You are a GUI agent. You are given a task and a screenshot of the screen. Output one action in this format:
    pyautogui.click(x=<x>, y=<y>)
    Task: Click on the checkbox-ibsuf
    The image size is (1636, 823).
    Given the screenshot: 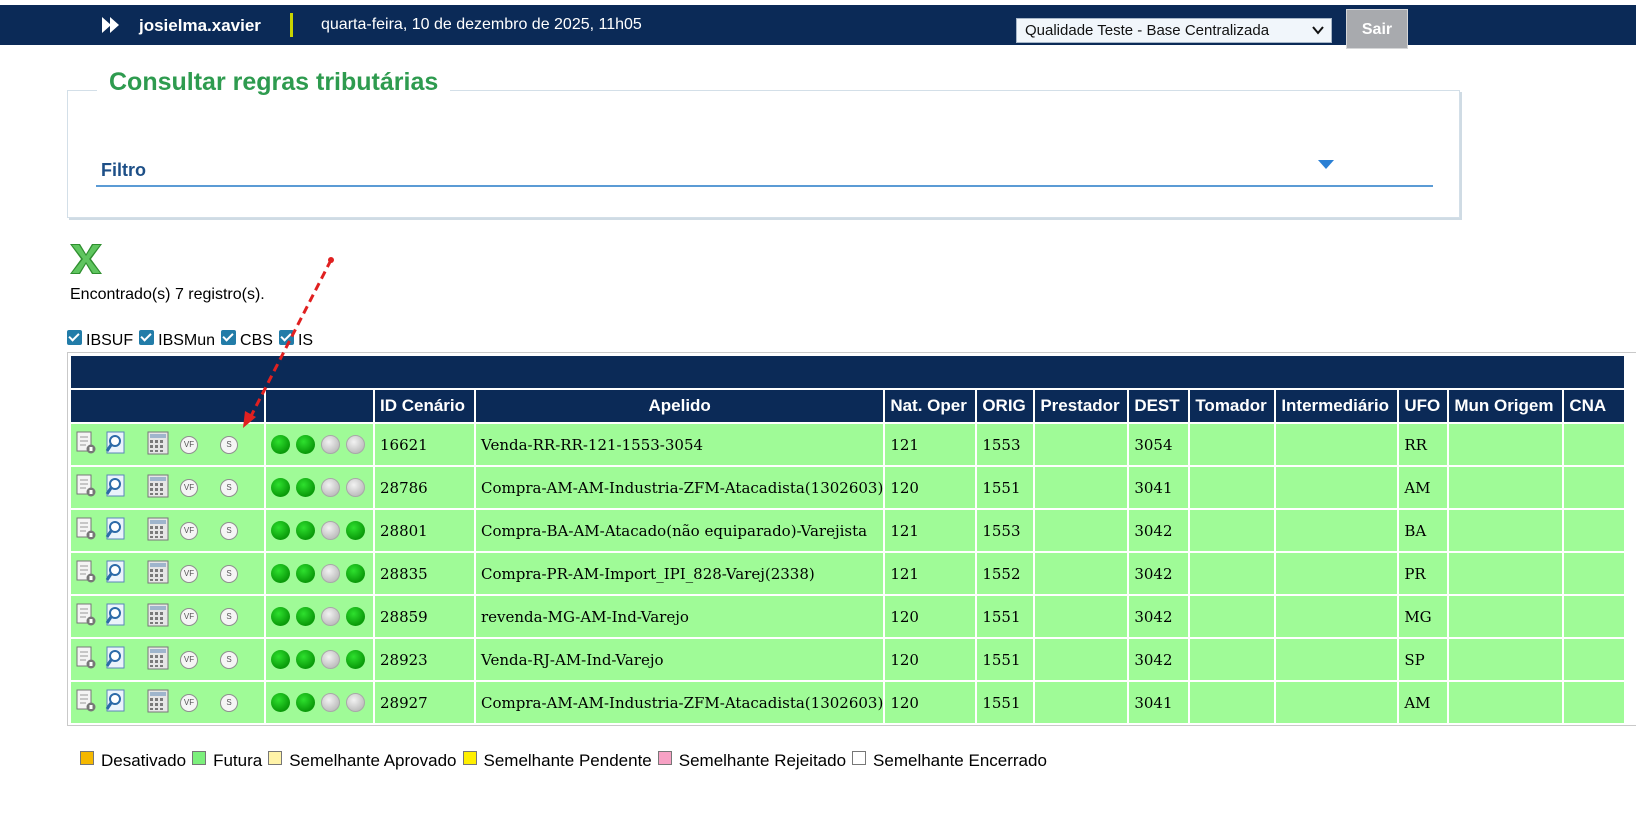 What is the action you would take?
    pyautogui.click(x=74, y=337)
    